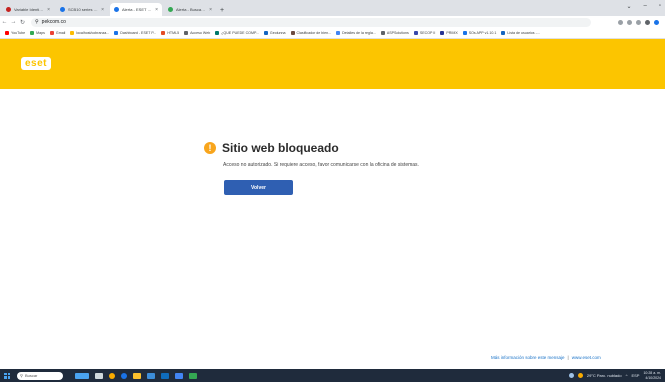 The image size is (665, 382). What do you see at coordinates (31, 375) in the screenshot?
I see `search-placeholder: Buscar` at bounding box center [31, 375].